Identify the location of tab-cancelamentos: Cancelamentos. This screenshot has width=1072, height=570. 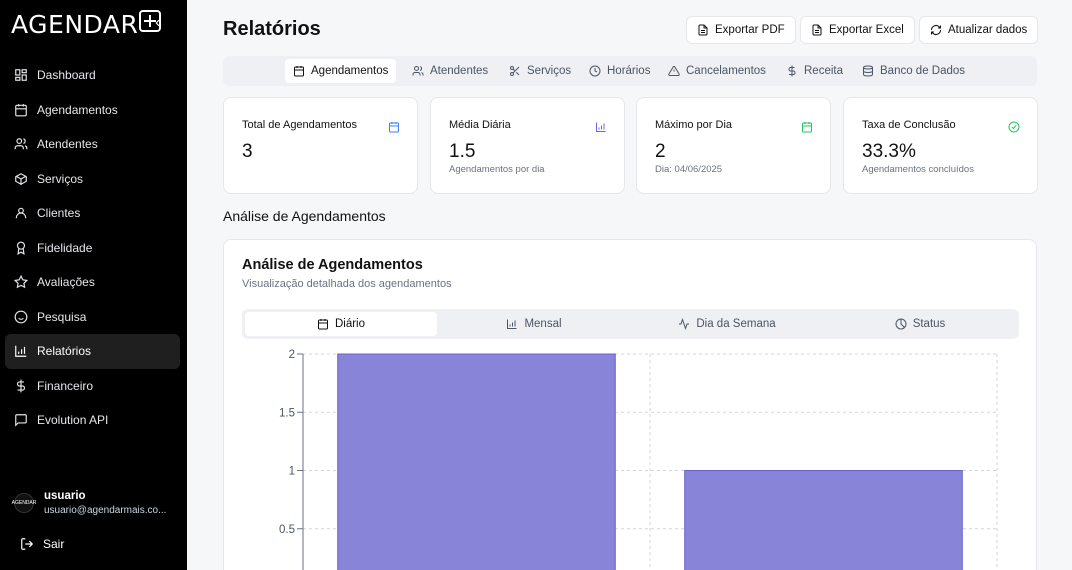
(717, 71).